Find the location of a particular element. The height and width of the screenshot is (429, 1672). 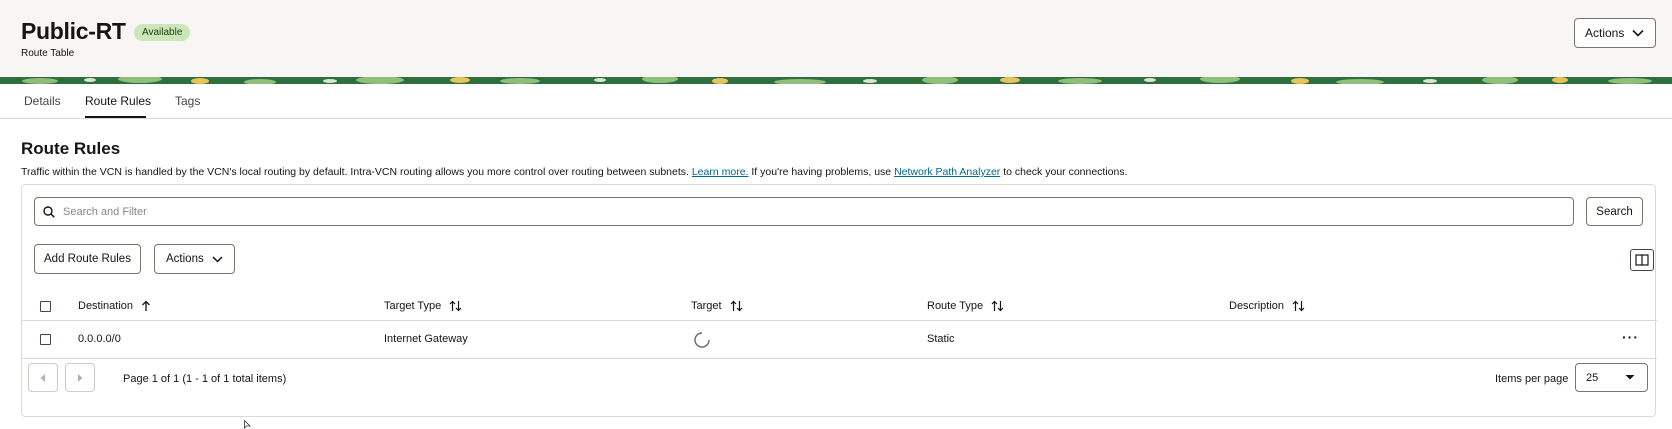

manage-columns-button is located at coordinates (1642, 260).